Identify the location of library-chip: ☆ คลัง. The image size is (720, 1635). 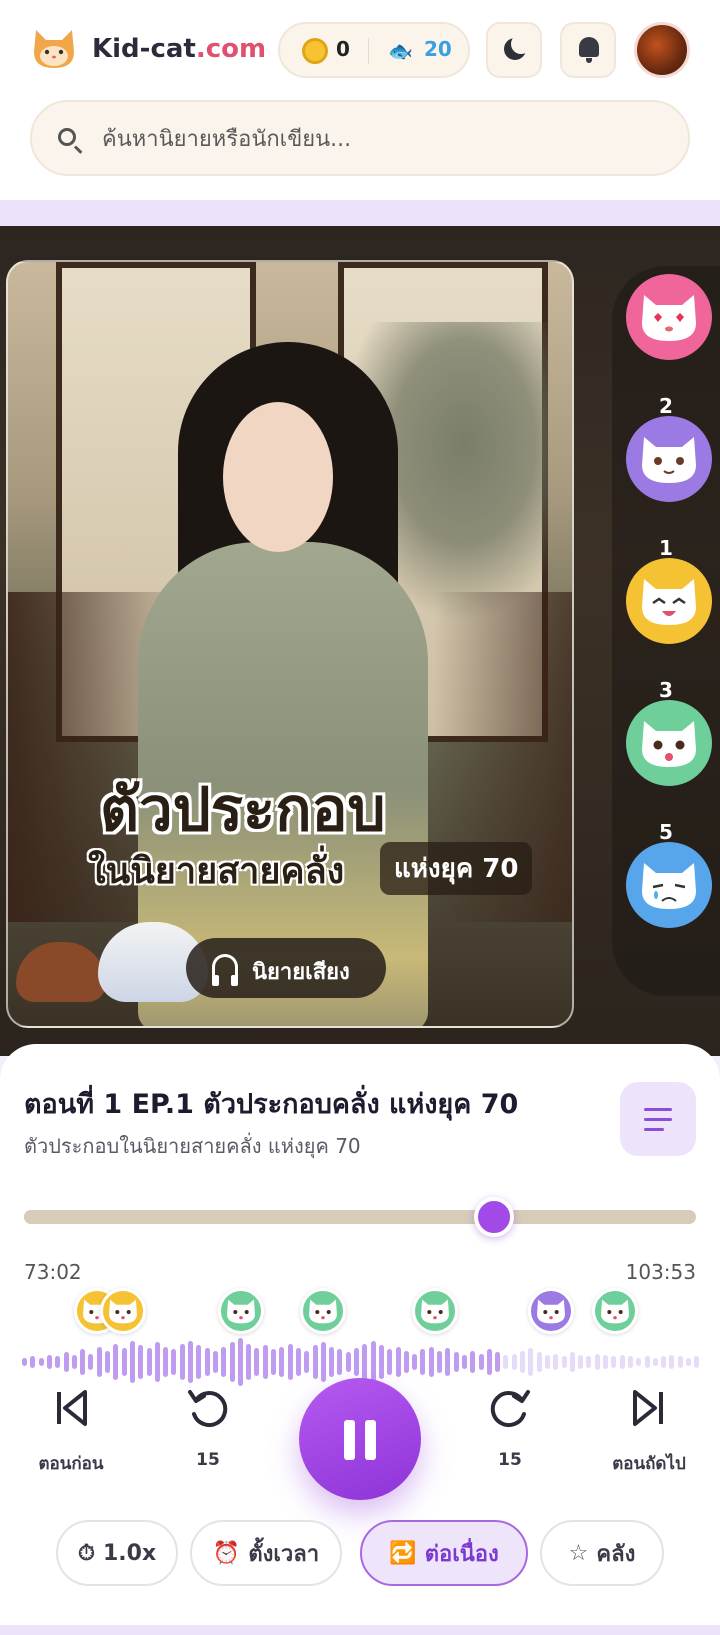
(602, 1553).